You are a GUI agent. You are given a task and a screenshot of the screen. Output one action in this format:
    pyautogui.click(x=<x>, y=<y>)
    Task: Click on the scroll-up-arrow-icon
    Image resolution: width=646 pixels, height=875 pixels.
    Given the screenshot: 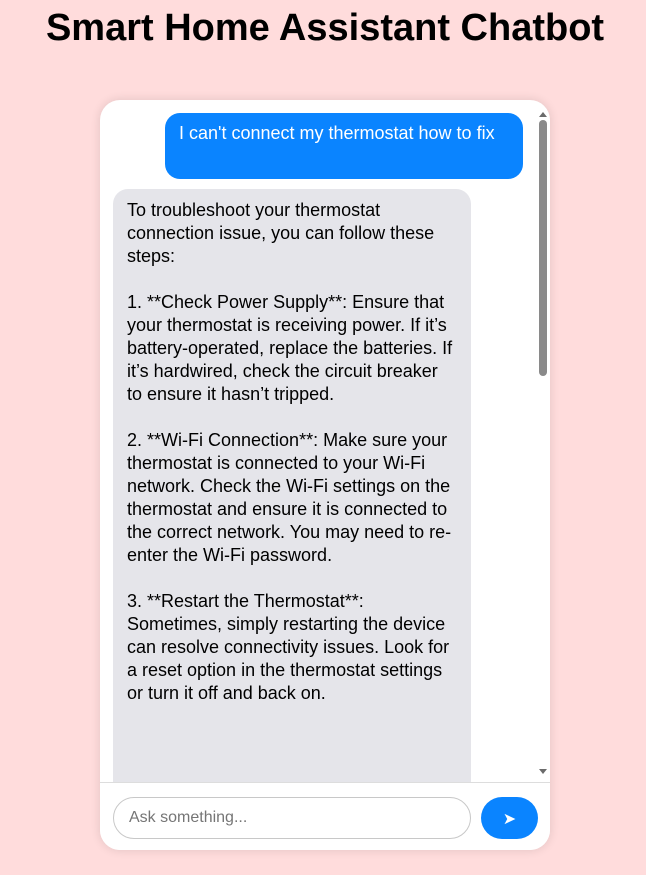 What is the action you would take?
    pyautogui.click(x=543, y=114)
    